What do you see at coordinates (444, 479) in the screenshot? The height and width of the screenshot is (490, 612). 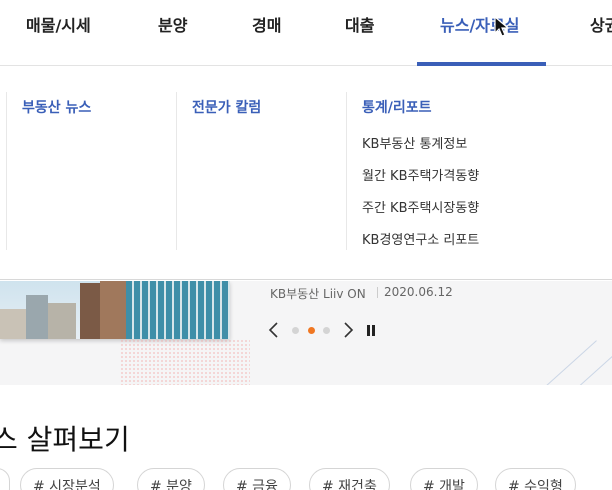 I see `tag-development: # 개발` at bounding box center [444, 479].